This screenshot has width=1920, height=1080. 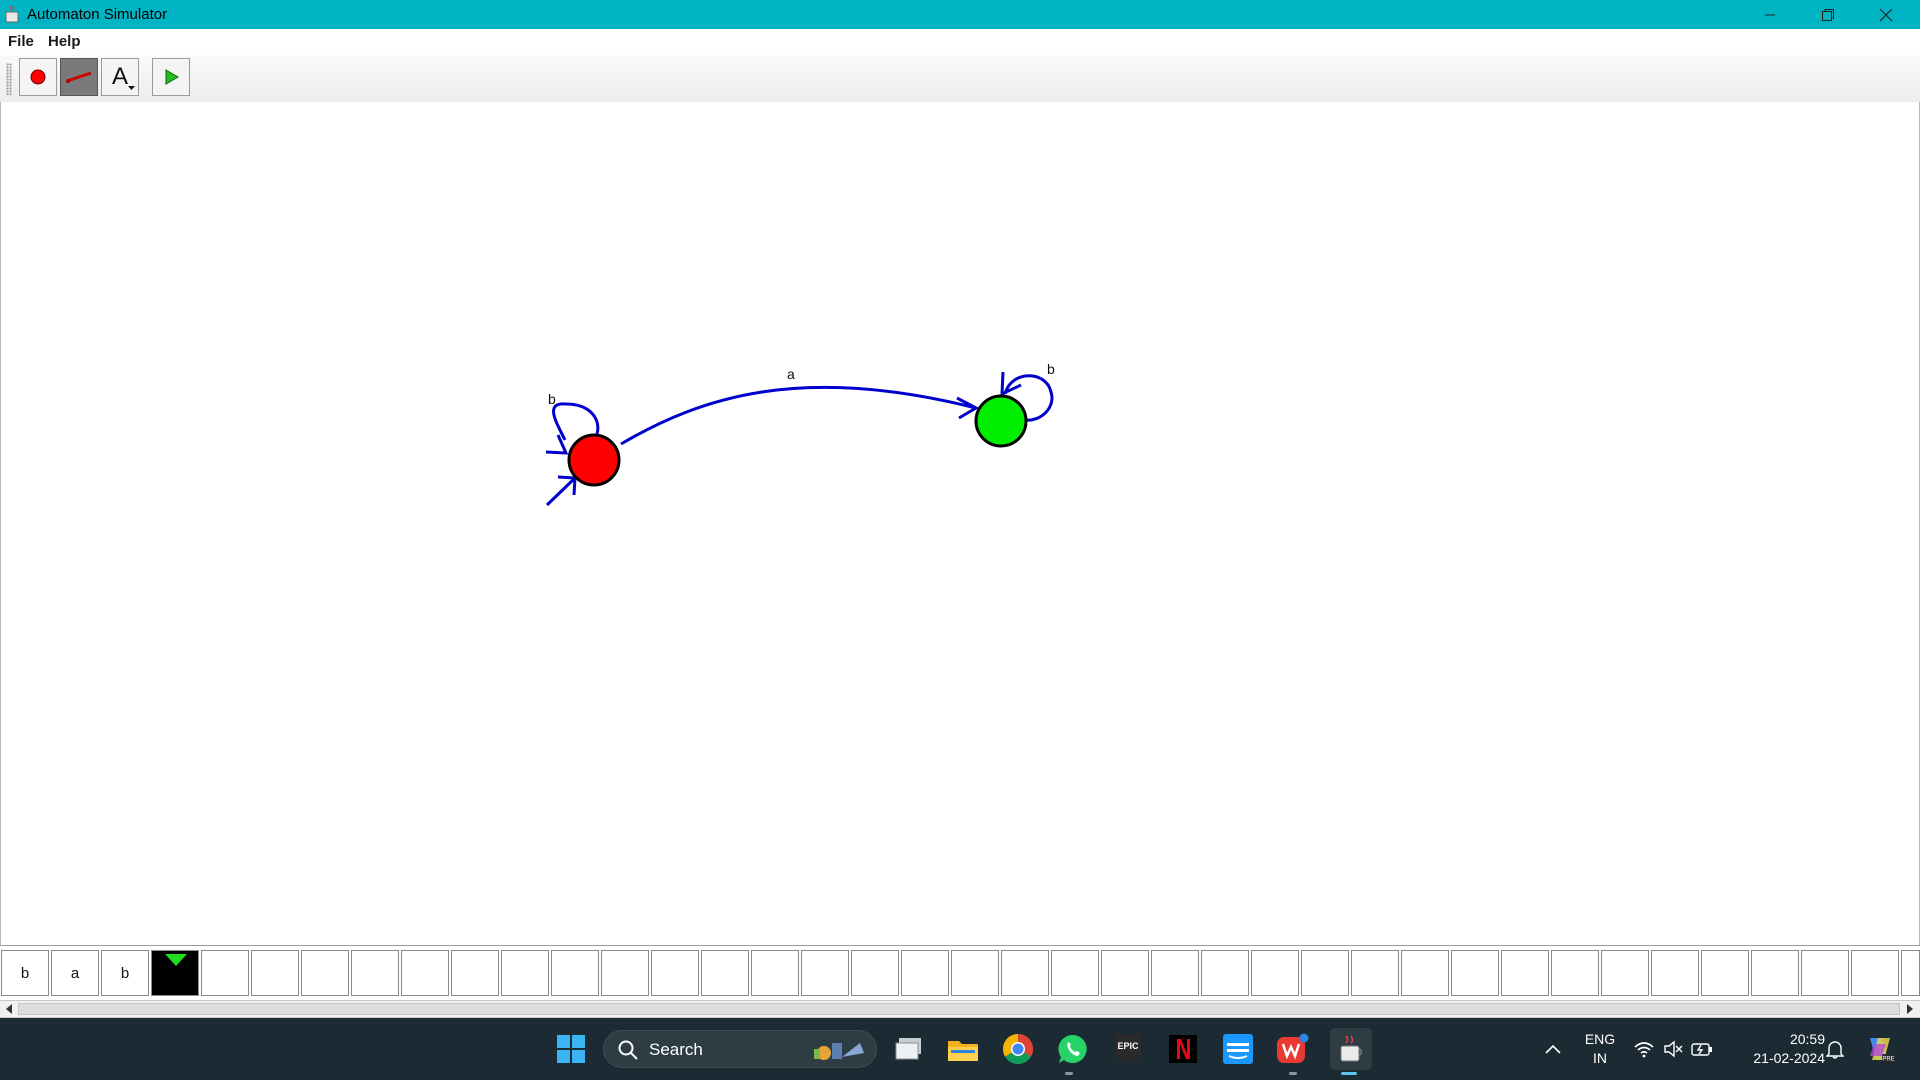 I want to click on java-app-button, so click(x=1351, y=1049).